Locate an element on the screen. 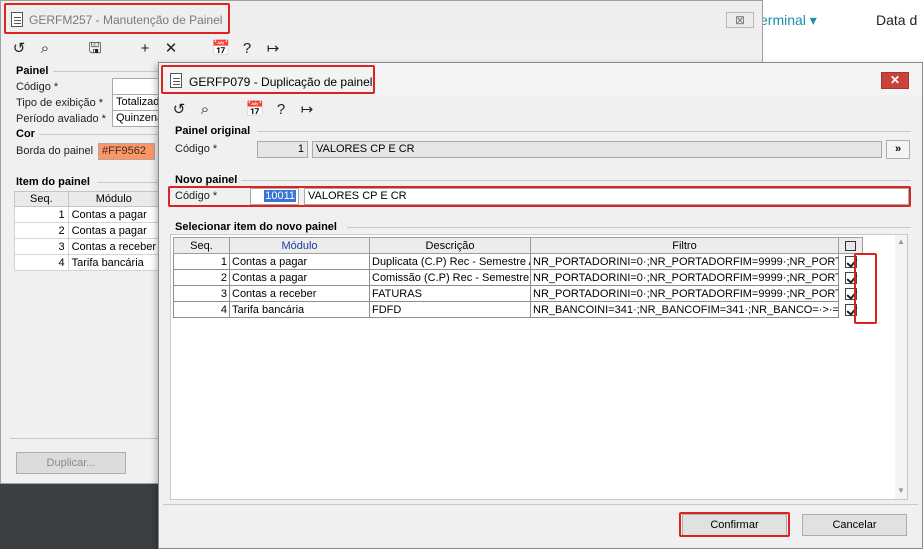 The width and height of the screenshot is (923, 549). add-icon: + is located at coordinates (145, 49).